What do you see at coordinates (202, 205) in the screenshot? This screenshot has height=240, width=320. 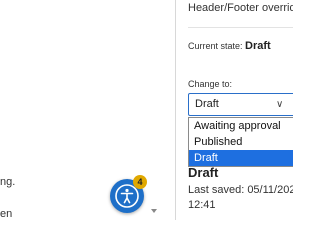 I see `last-saved-time: 12:41` at bounding box center [202, 205].